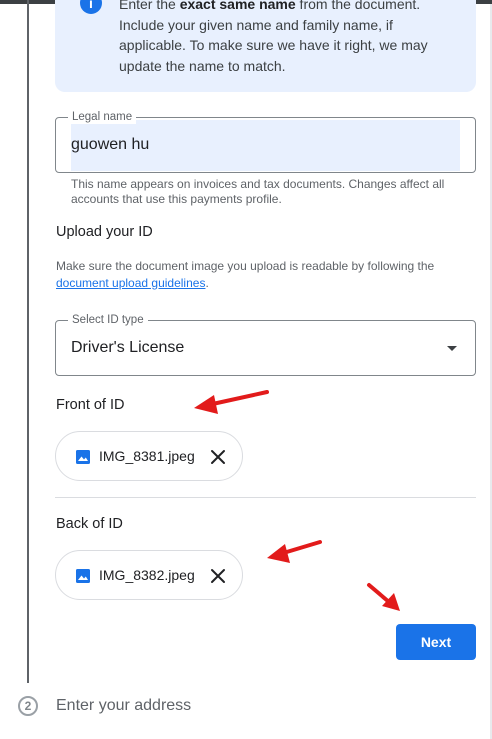  I want to click on annotation-arrow-next, so click(383, 597).